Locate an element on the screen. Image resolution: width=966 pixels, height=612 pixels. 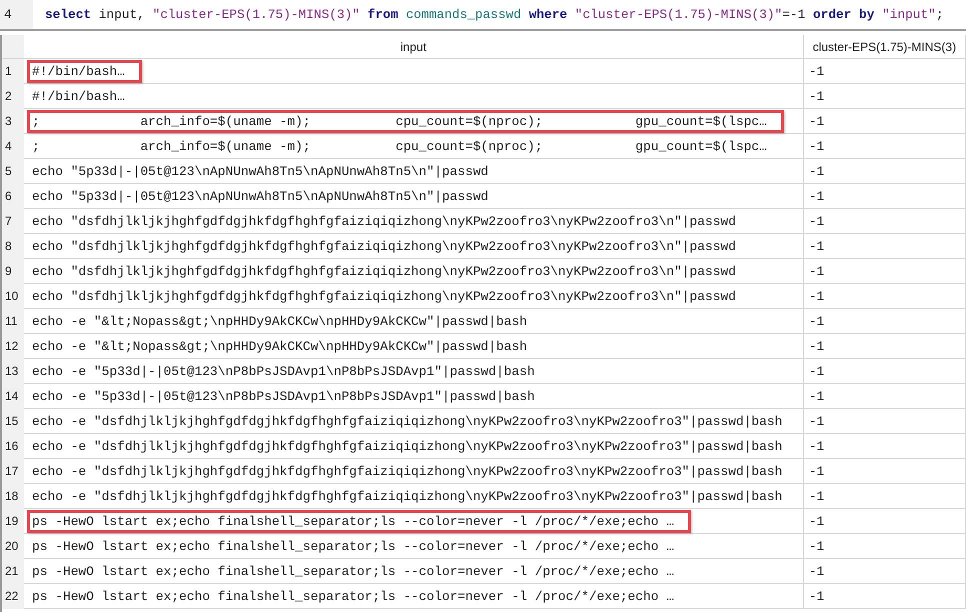
row-number: 7 is located at coordinates (13, 221).